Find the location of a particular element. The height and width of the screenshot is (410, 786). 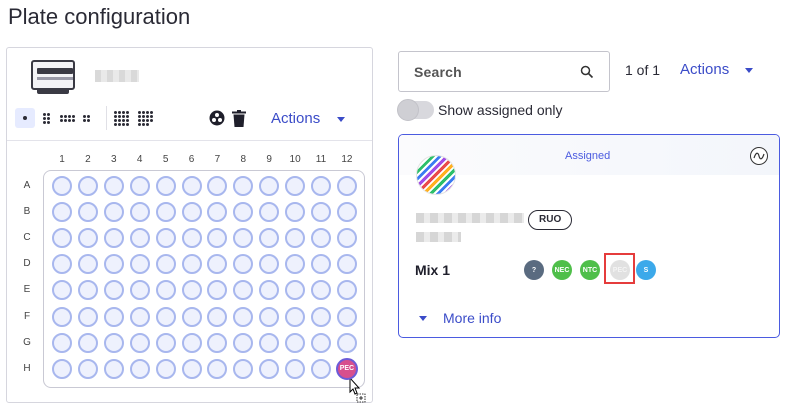

plate-row-label: F is located at coordinates (27, 316).